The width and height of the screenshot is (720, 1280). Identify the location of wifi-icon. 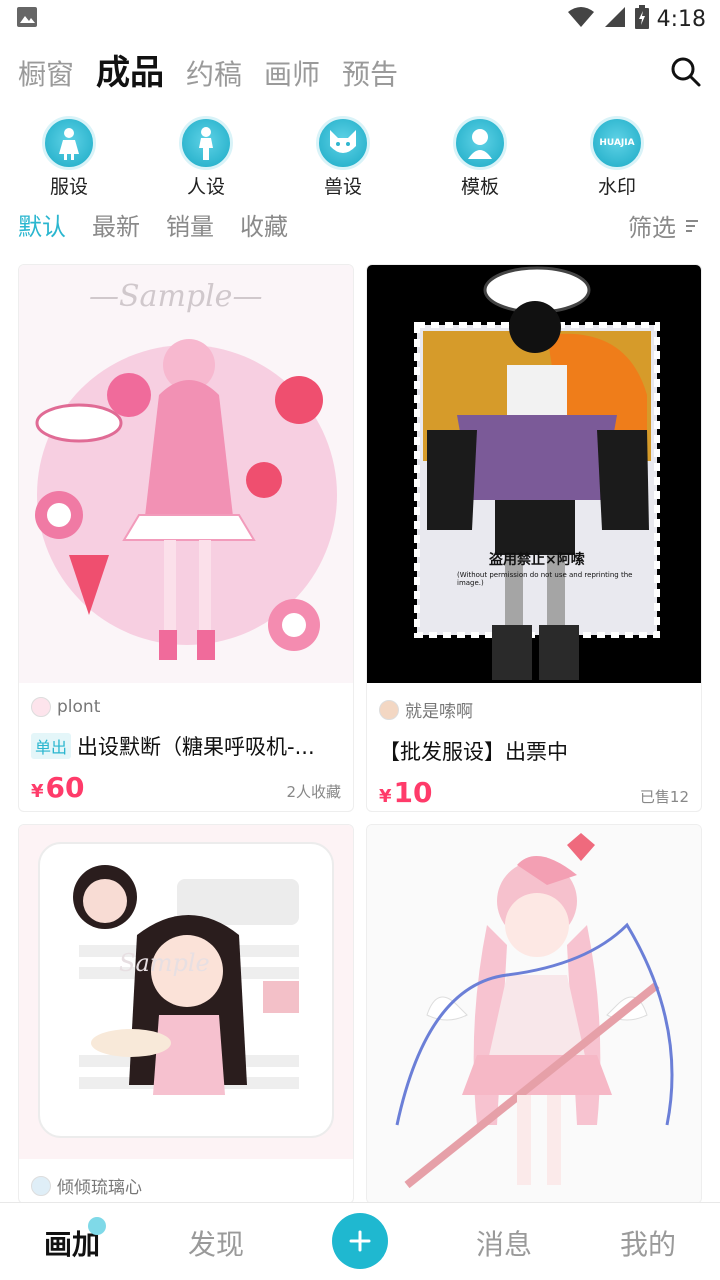
(581, 19).